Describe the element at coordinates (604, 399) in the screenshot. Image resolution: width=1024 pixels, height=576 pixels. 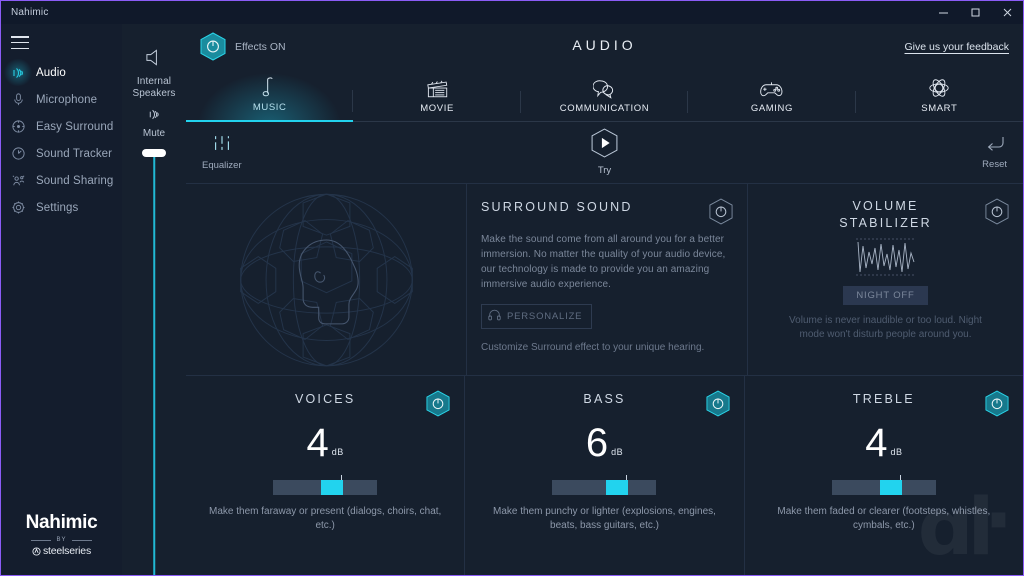
I see `panel-title: BASS` at that location.